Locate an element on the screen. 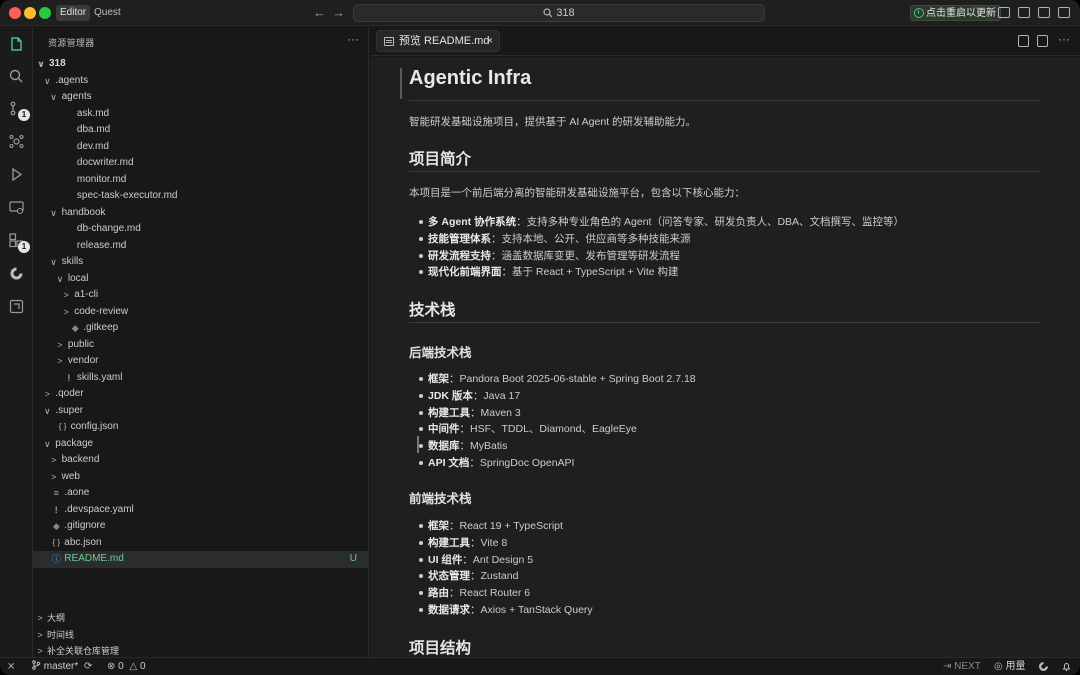 Image resolution: width=1080 pixels, height=675 pixels. mode-editor-button: Editor is located at coordinates (73, 13).